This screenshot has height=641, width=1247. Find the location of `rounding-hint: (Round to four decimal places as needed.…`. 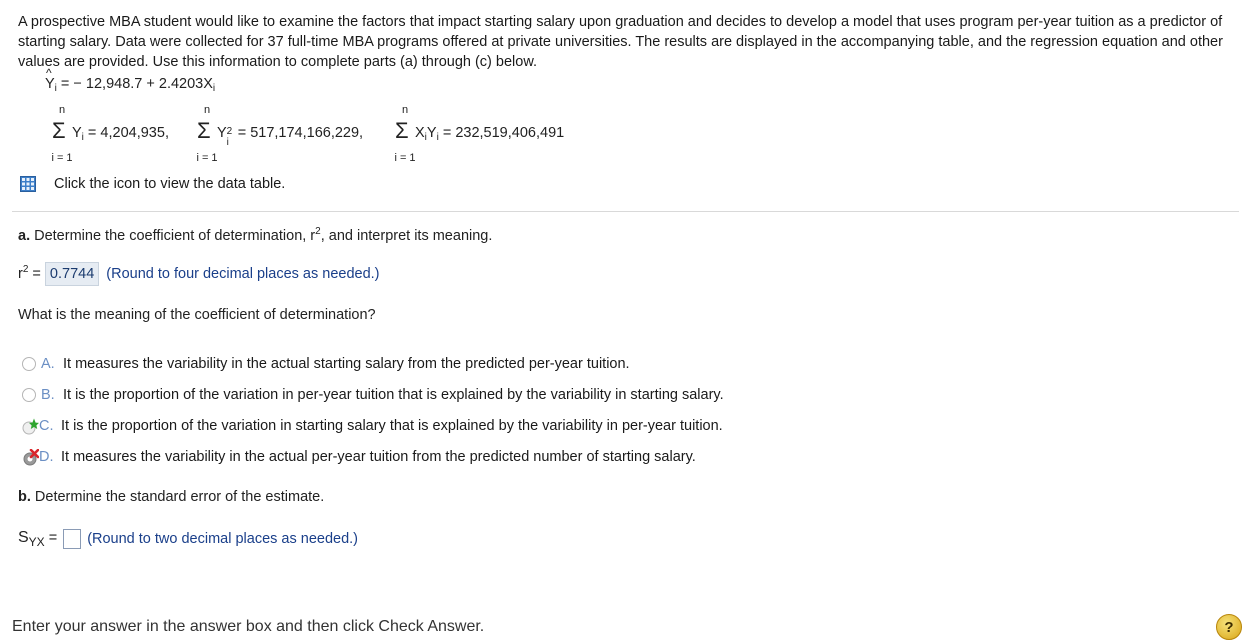

rounding-hint: (Round to four decimal places as needed.… is located at coordinates (243, 274).